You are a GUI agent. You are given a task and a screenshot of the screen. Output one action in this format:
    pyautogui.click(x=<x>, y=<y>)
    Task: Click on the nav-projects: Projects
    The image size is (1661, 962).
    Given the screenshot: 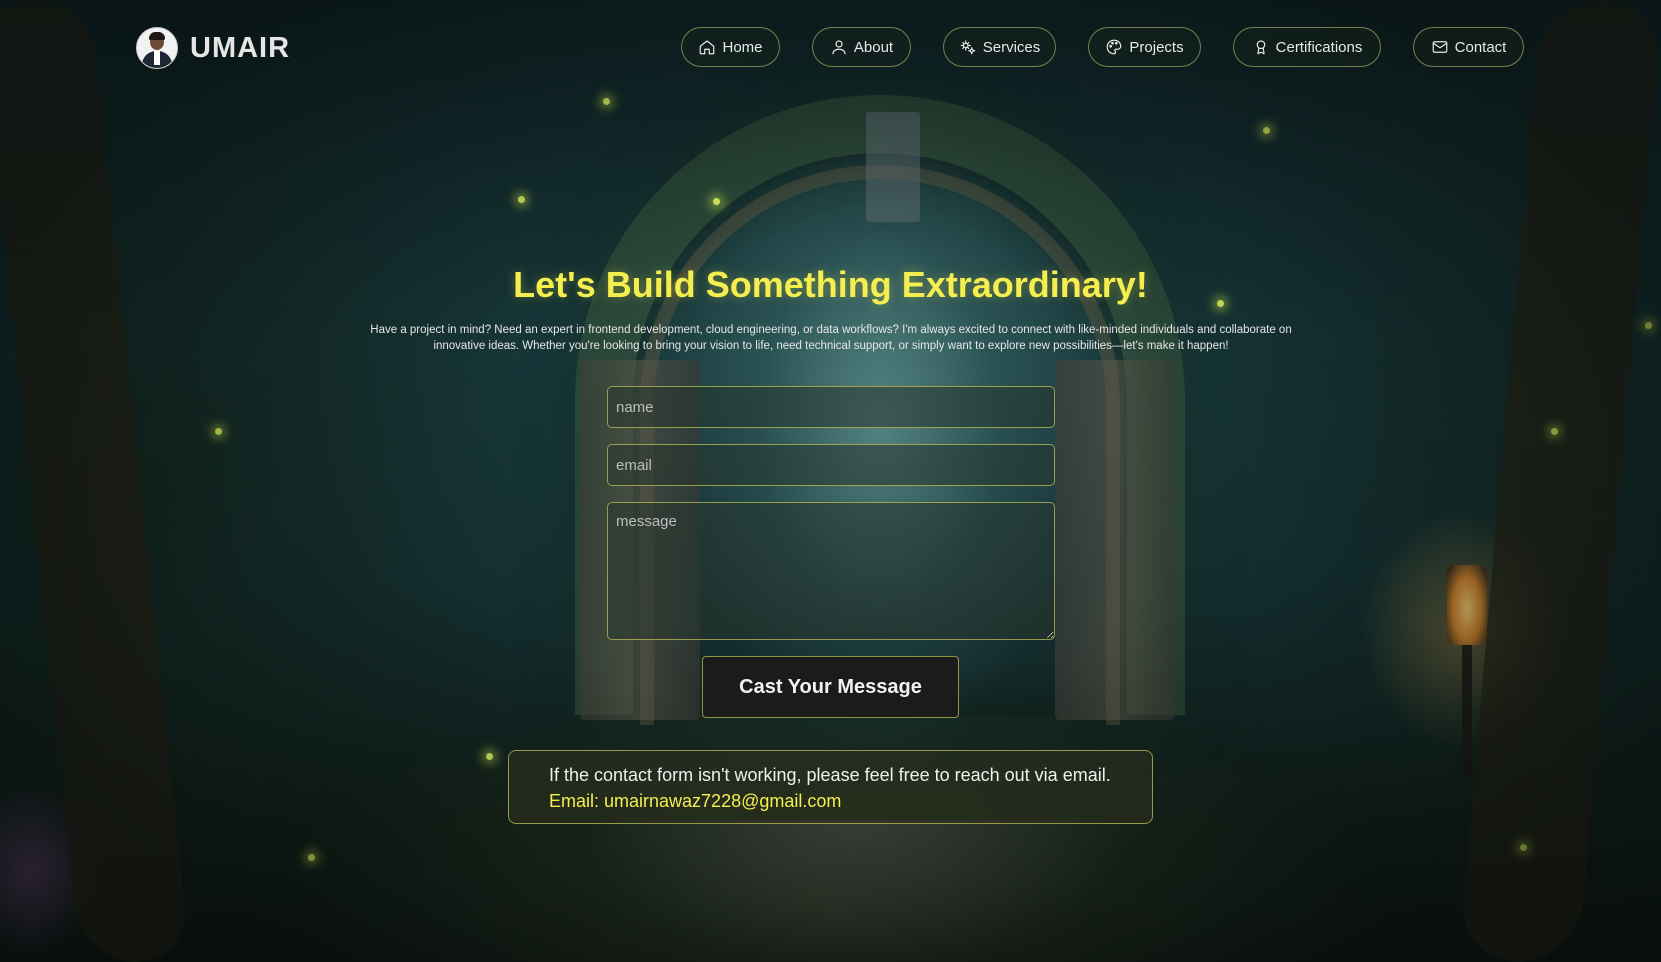 What is the action you would take?
    pyautogui.click(x=1144, y=47)
    